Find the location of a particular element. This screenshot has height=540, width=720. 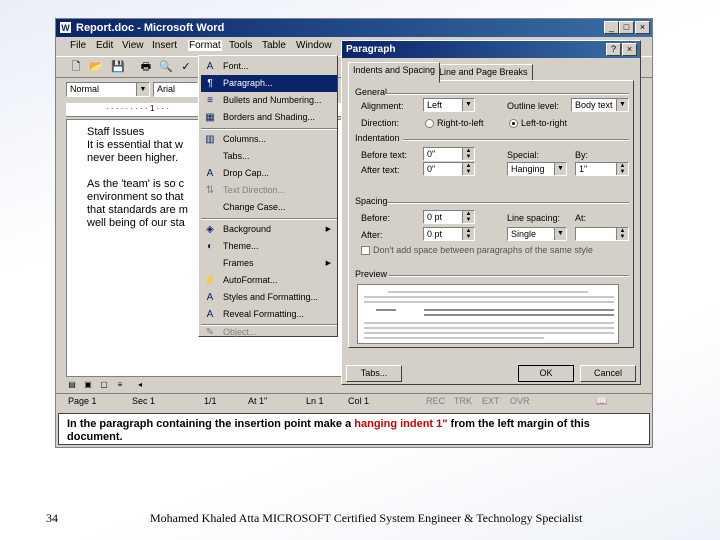

title-bar: W Report.doc - Microsoft Word is located at coordinates (354, 28).